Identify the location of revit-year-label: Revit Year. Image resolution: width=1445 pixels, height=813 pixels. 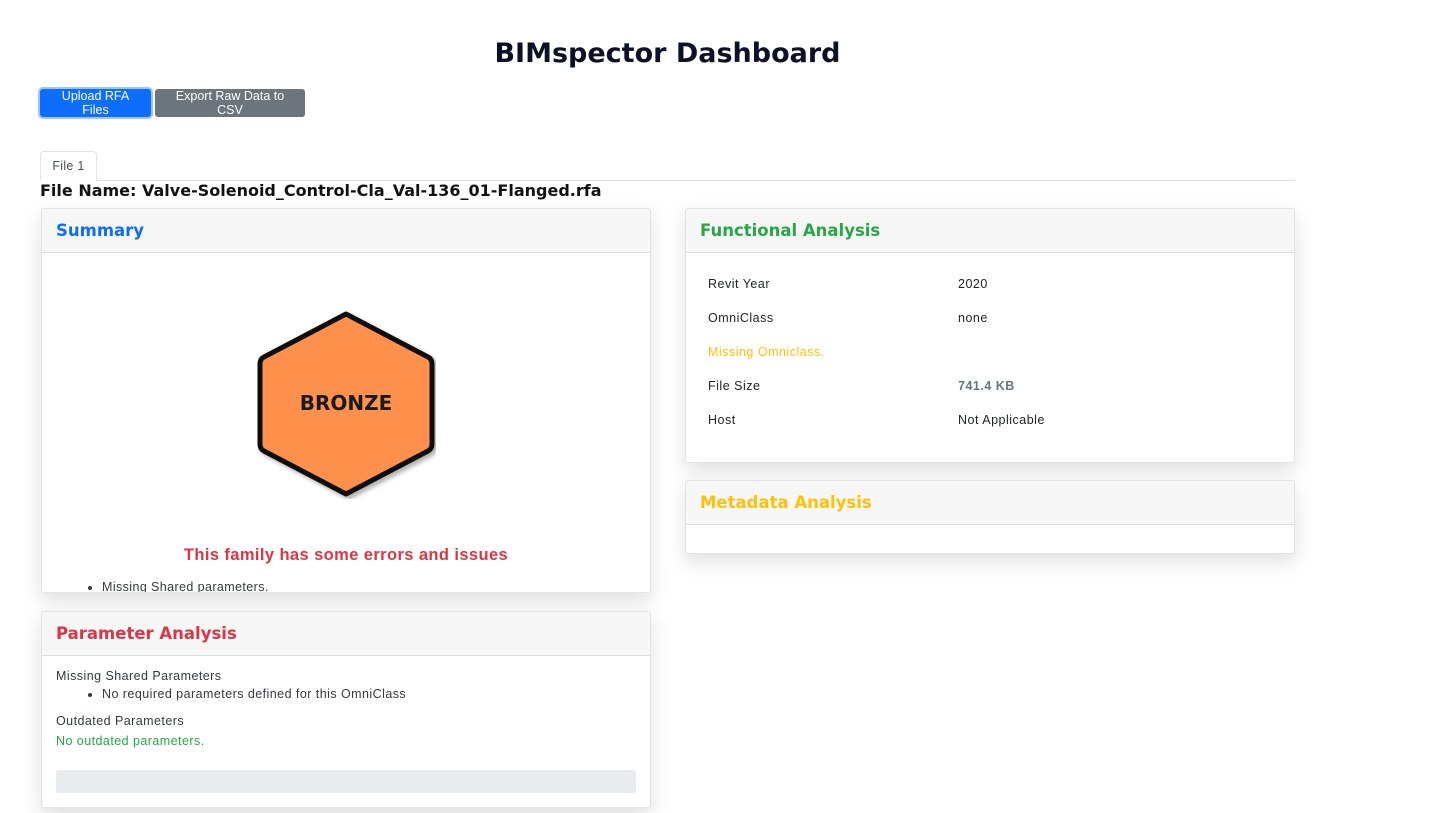
(739, 284).